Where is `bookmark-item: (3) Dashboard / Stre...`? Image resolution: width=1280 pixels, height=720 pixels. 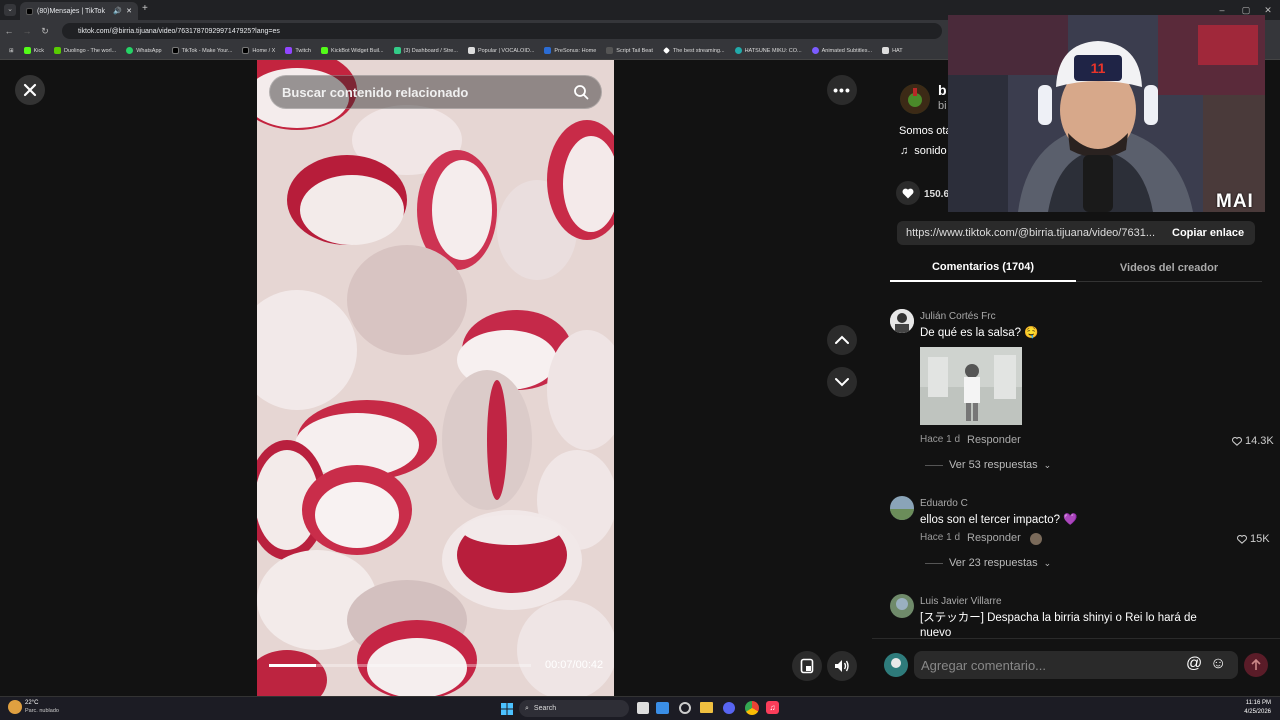 bookmark-item: (3) Dashboard / Stre... is located at coordinates (426, 50).